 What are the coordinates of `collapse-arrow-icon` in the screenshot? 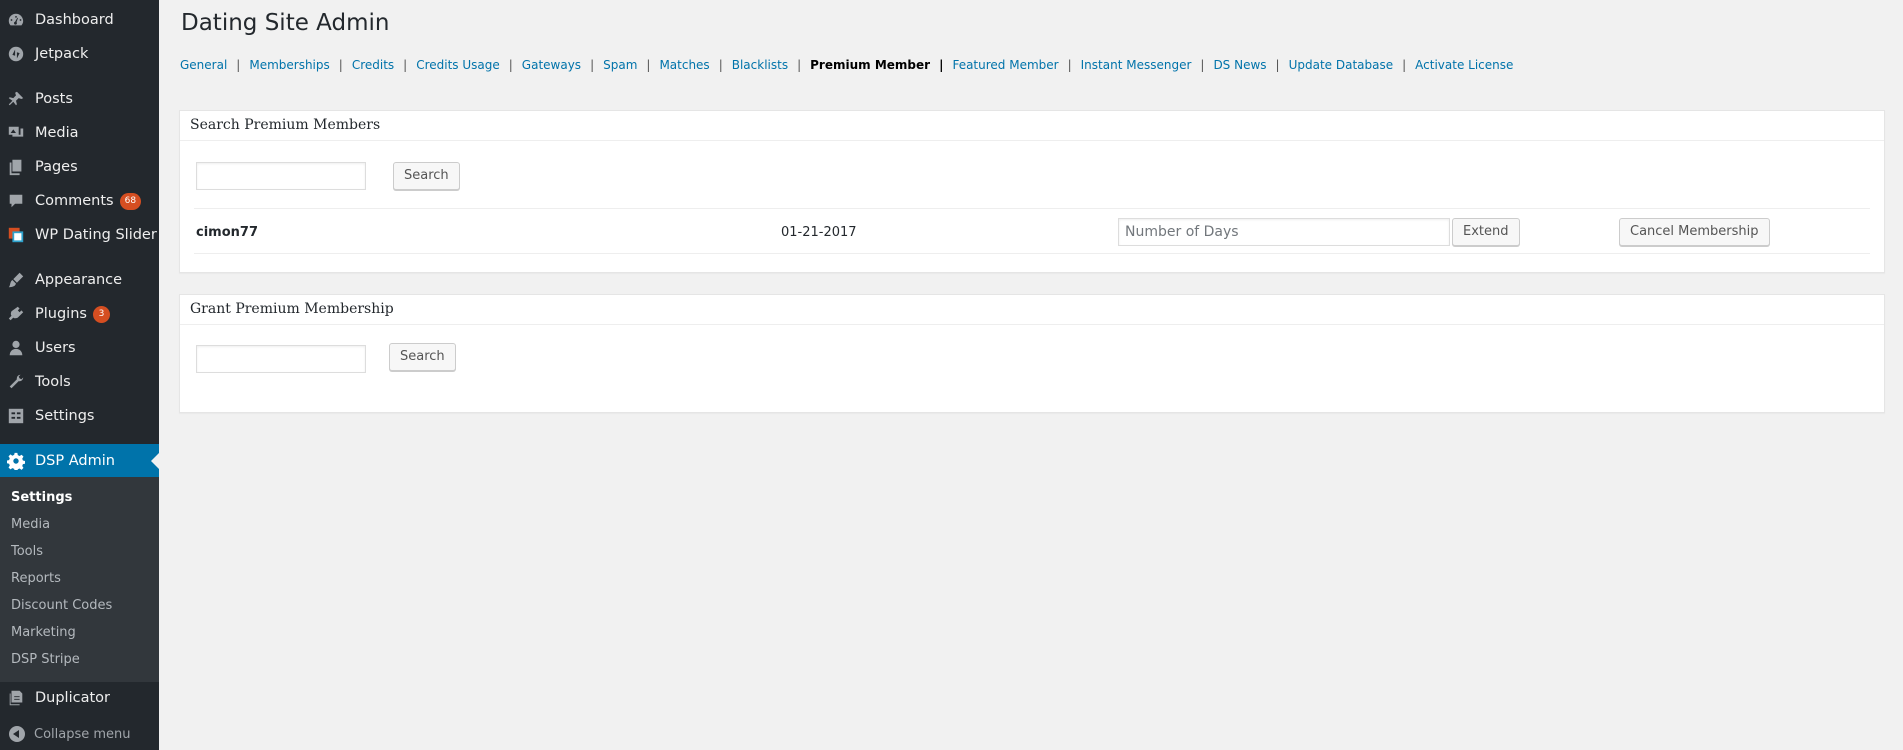 It's located at (17, 734).